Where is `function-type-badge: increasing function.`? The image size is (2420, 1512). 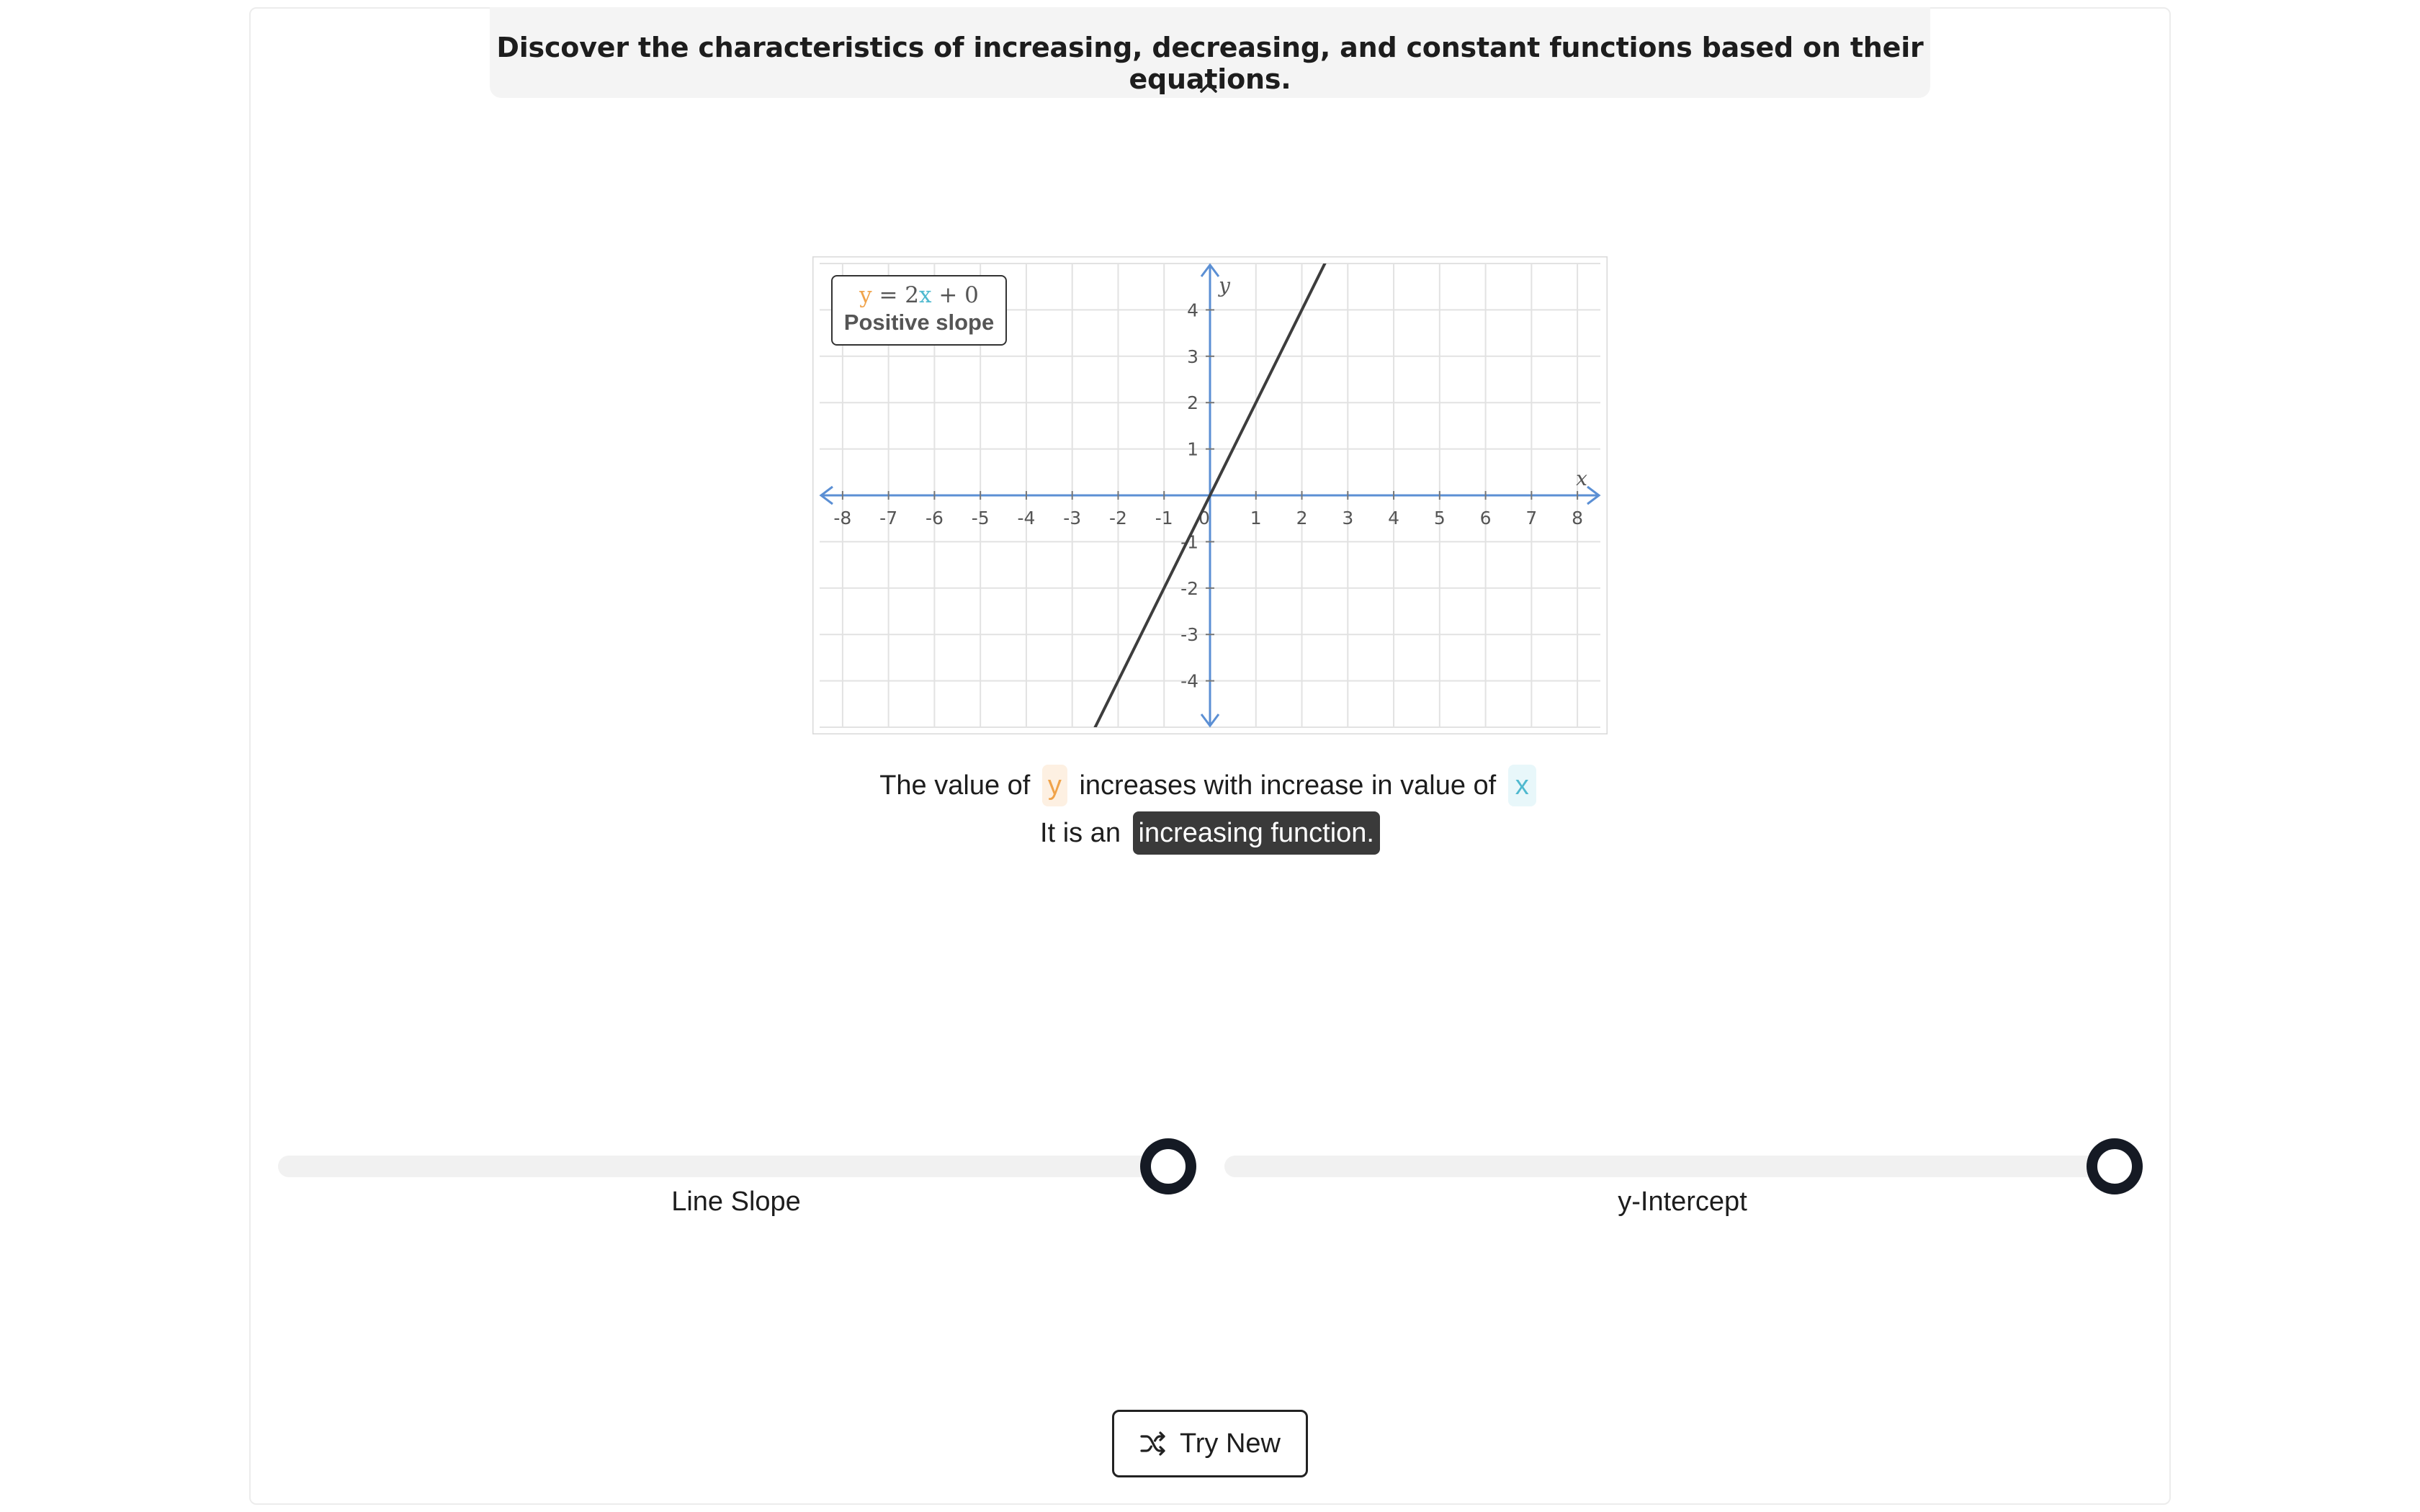
function-type-badge: increasing function. is located at coordinates (1256, 833).